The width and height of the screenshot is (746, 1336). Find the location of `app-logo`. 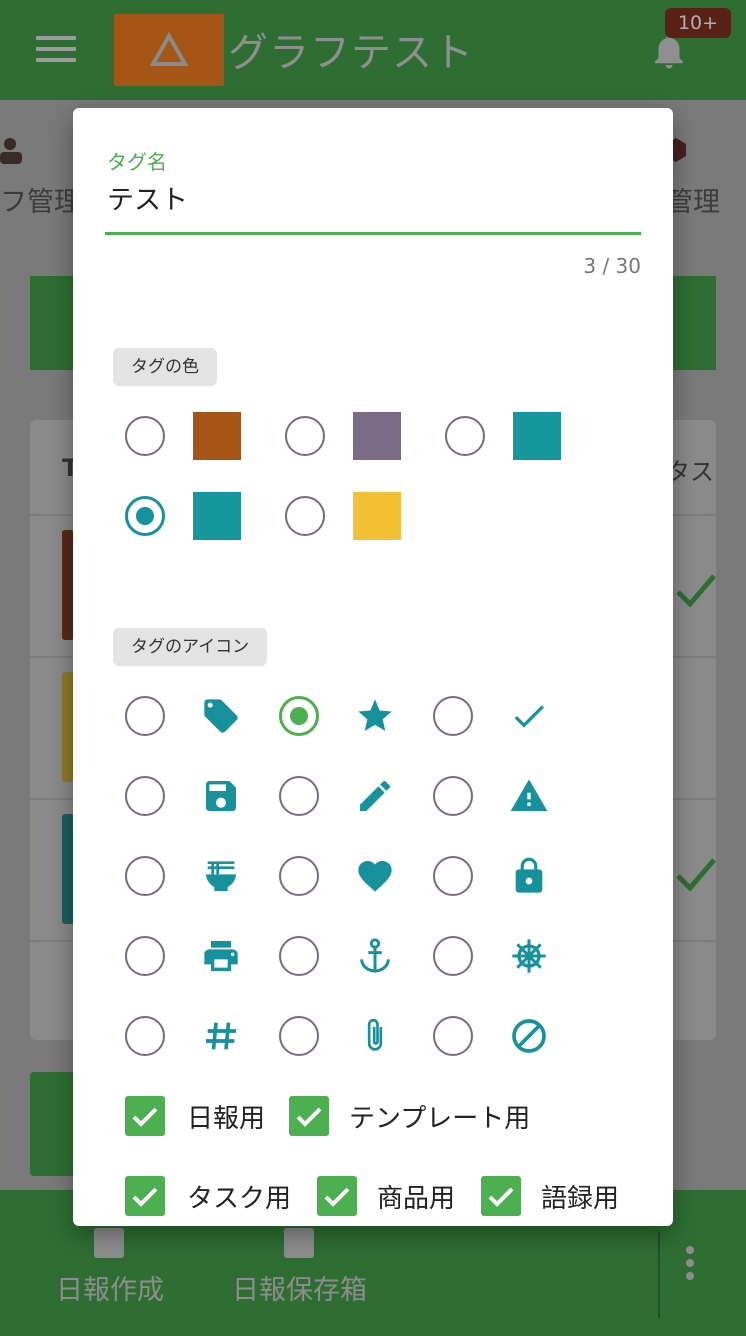

app-logo is located at coordinates (169, 50).